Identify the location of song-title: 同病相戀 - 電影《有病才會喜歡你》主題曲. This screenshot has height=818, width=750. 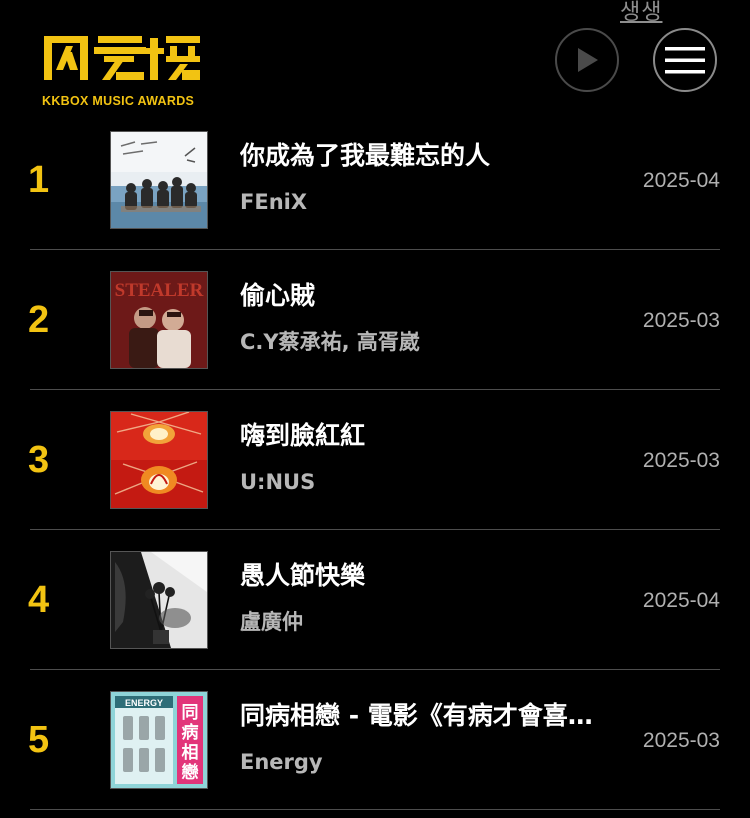
(427, 716).